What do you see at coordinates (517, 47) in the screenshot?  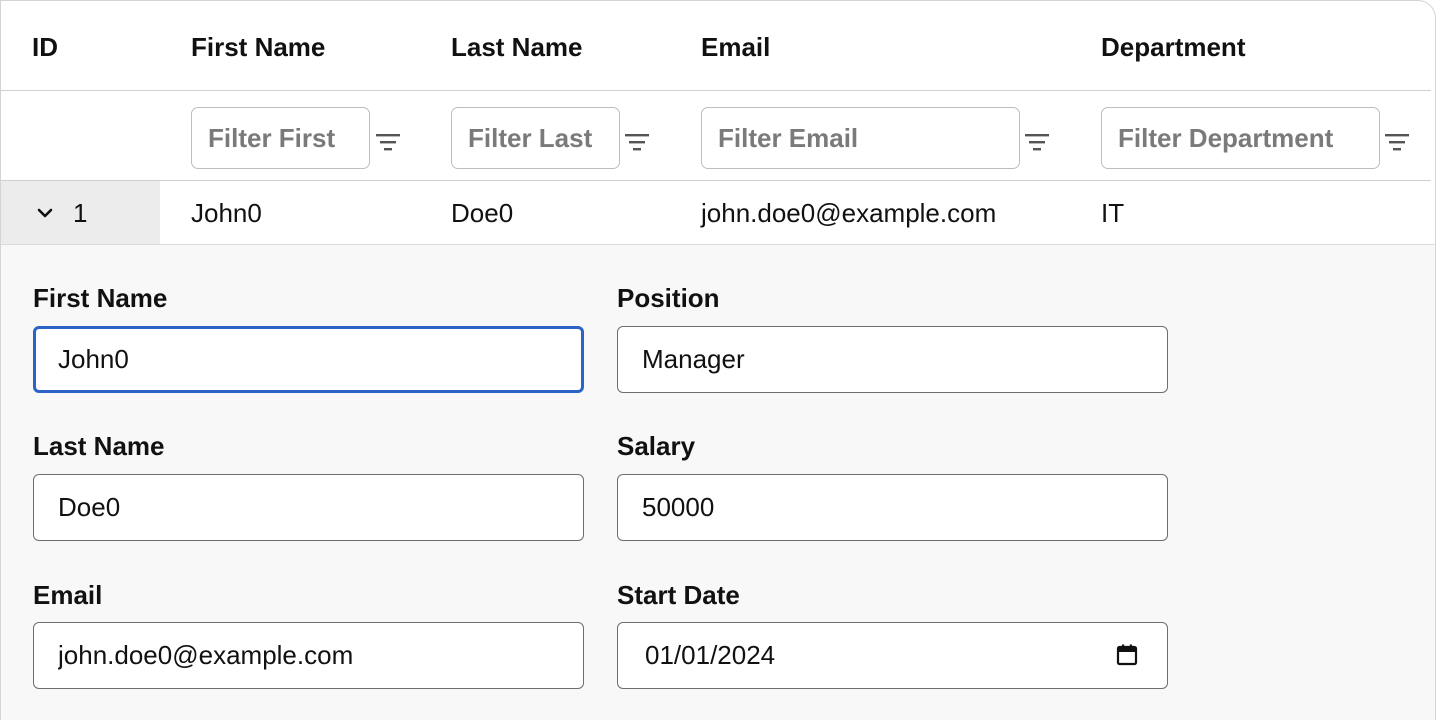 I see `column-header-last-name: Last Name` at bounding box center [517, 47].